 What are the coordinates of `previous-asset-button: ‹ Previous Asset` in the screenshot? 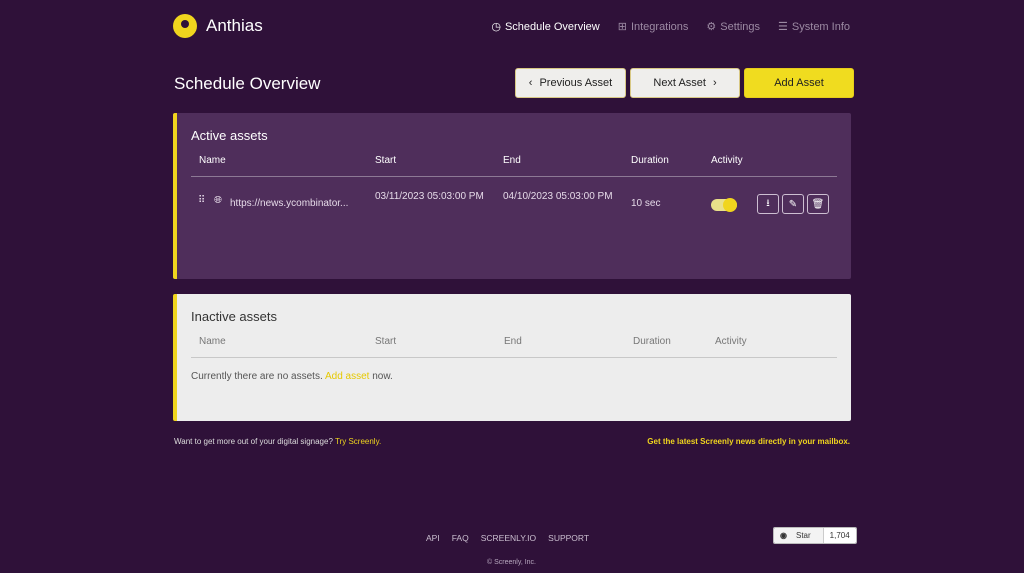 It's located at (570, 83).